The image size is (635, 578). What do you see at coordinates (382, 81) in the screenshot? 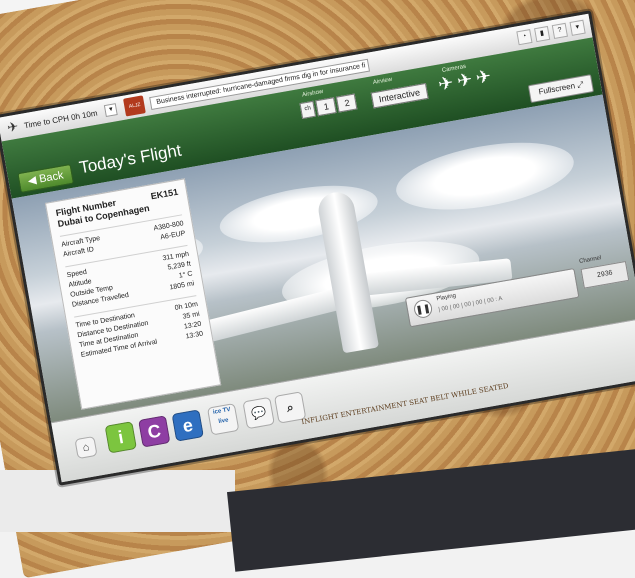
I see `airview-label: Airview` at bounding box center [382, 81].